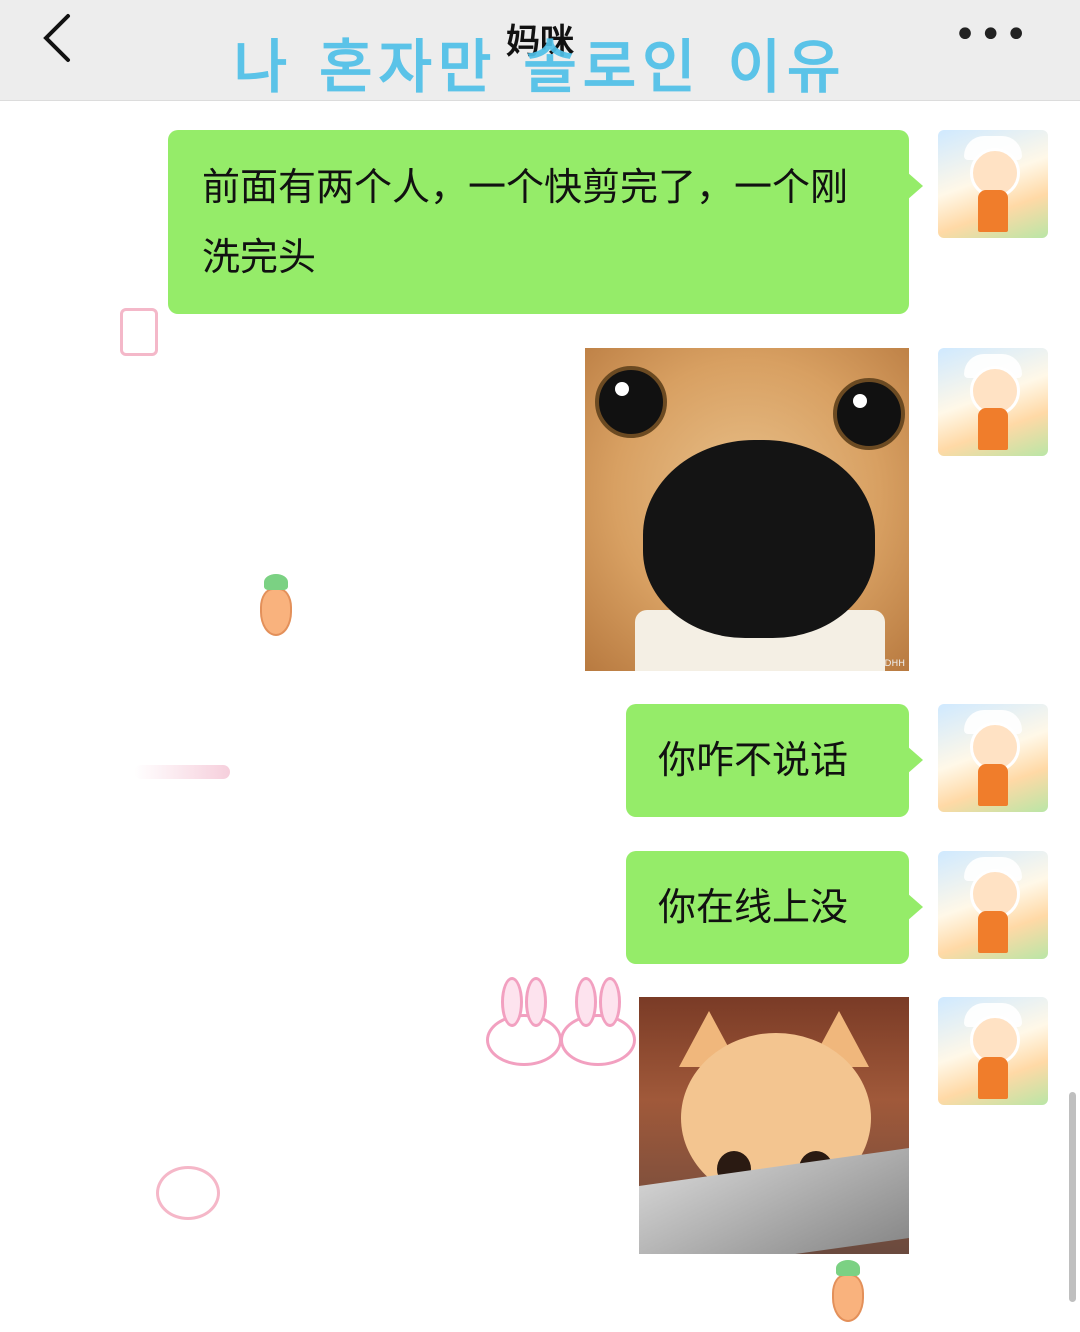 The height and width of the screenshot is (1332, 1080). I want to click on korean-caption-overlay: 나 혼자만 솔로인 이유, so click(540, 67).